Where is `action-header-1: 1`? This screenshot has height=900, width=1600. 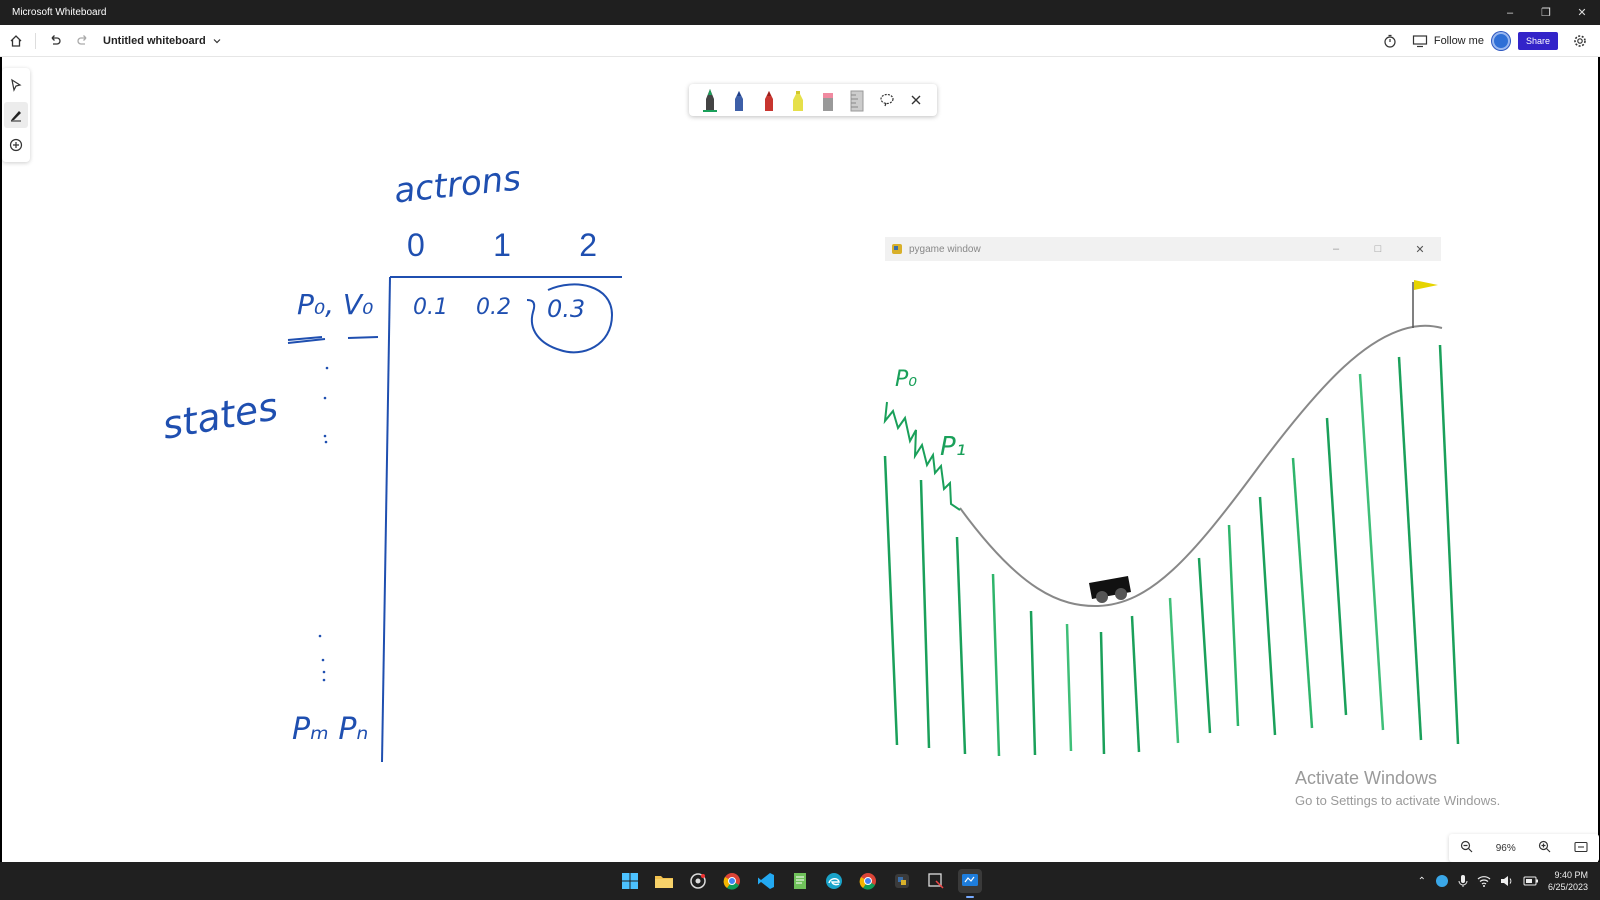
action-header-1: 1 is located at coordinates (502, 245).